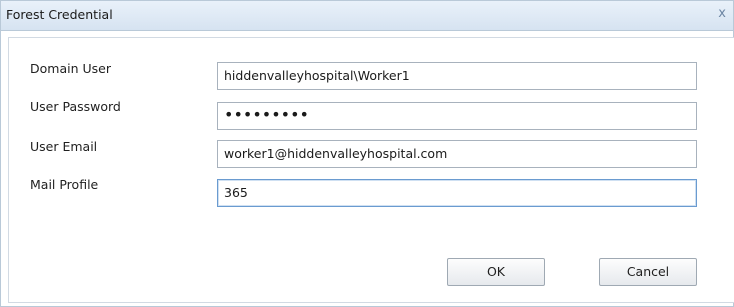 The image size is (734, 307). I want to click on domain-user-label: Domain User, so click(70, 68).